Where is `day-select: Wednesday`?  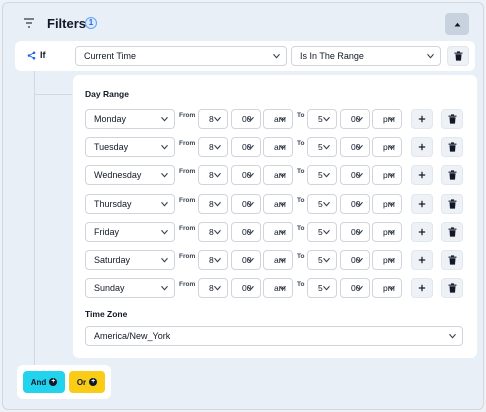
day-select: Wednesday is located at coordinates (130, 175).